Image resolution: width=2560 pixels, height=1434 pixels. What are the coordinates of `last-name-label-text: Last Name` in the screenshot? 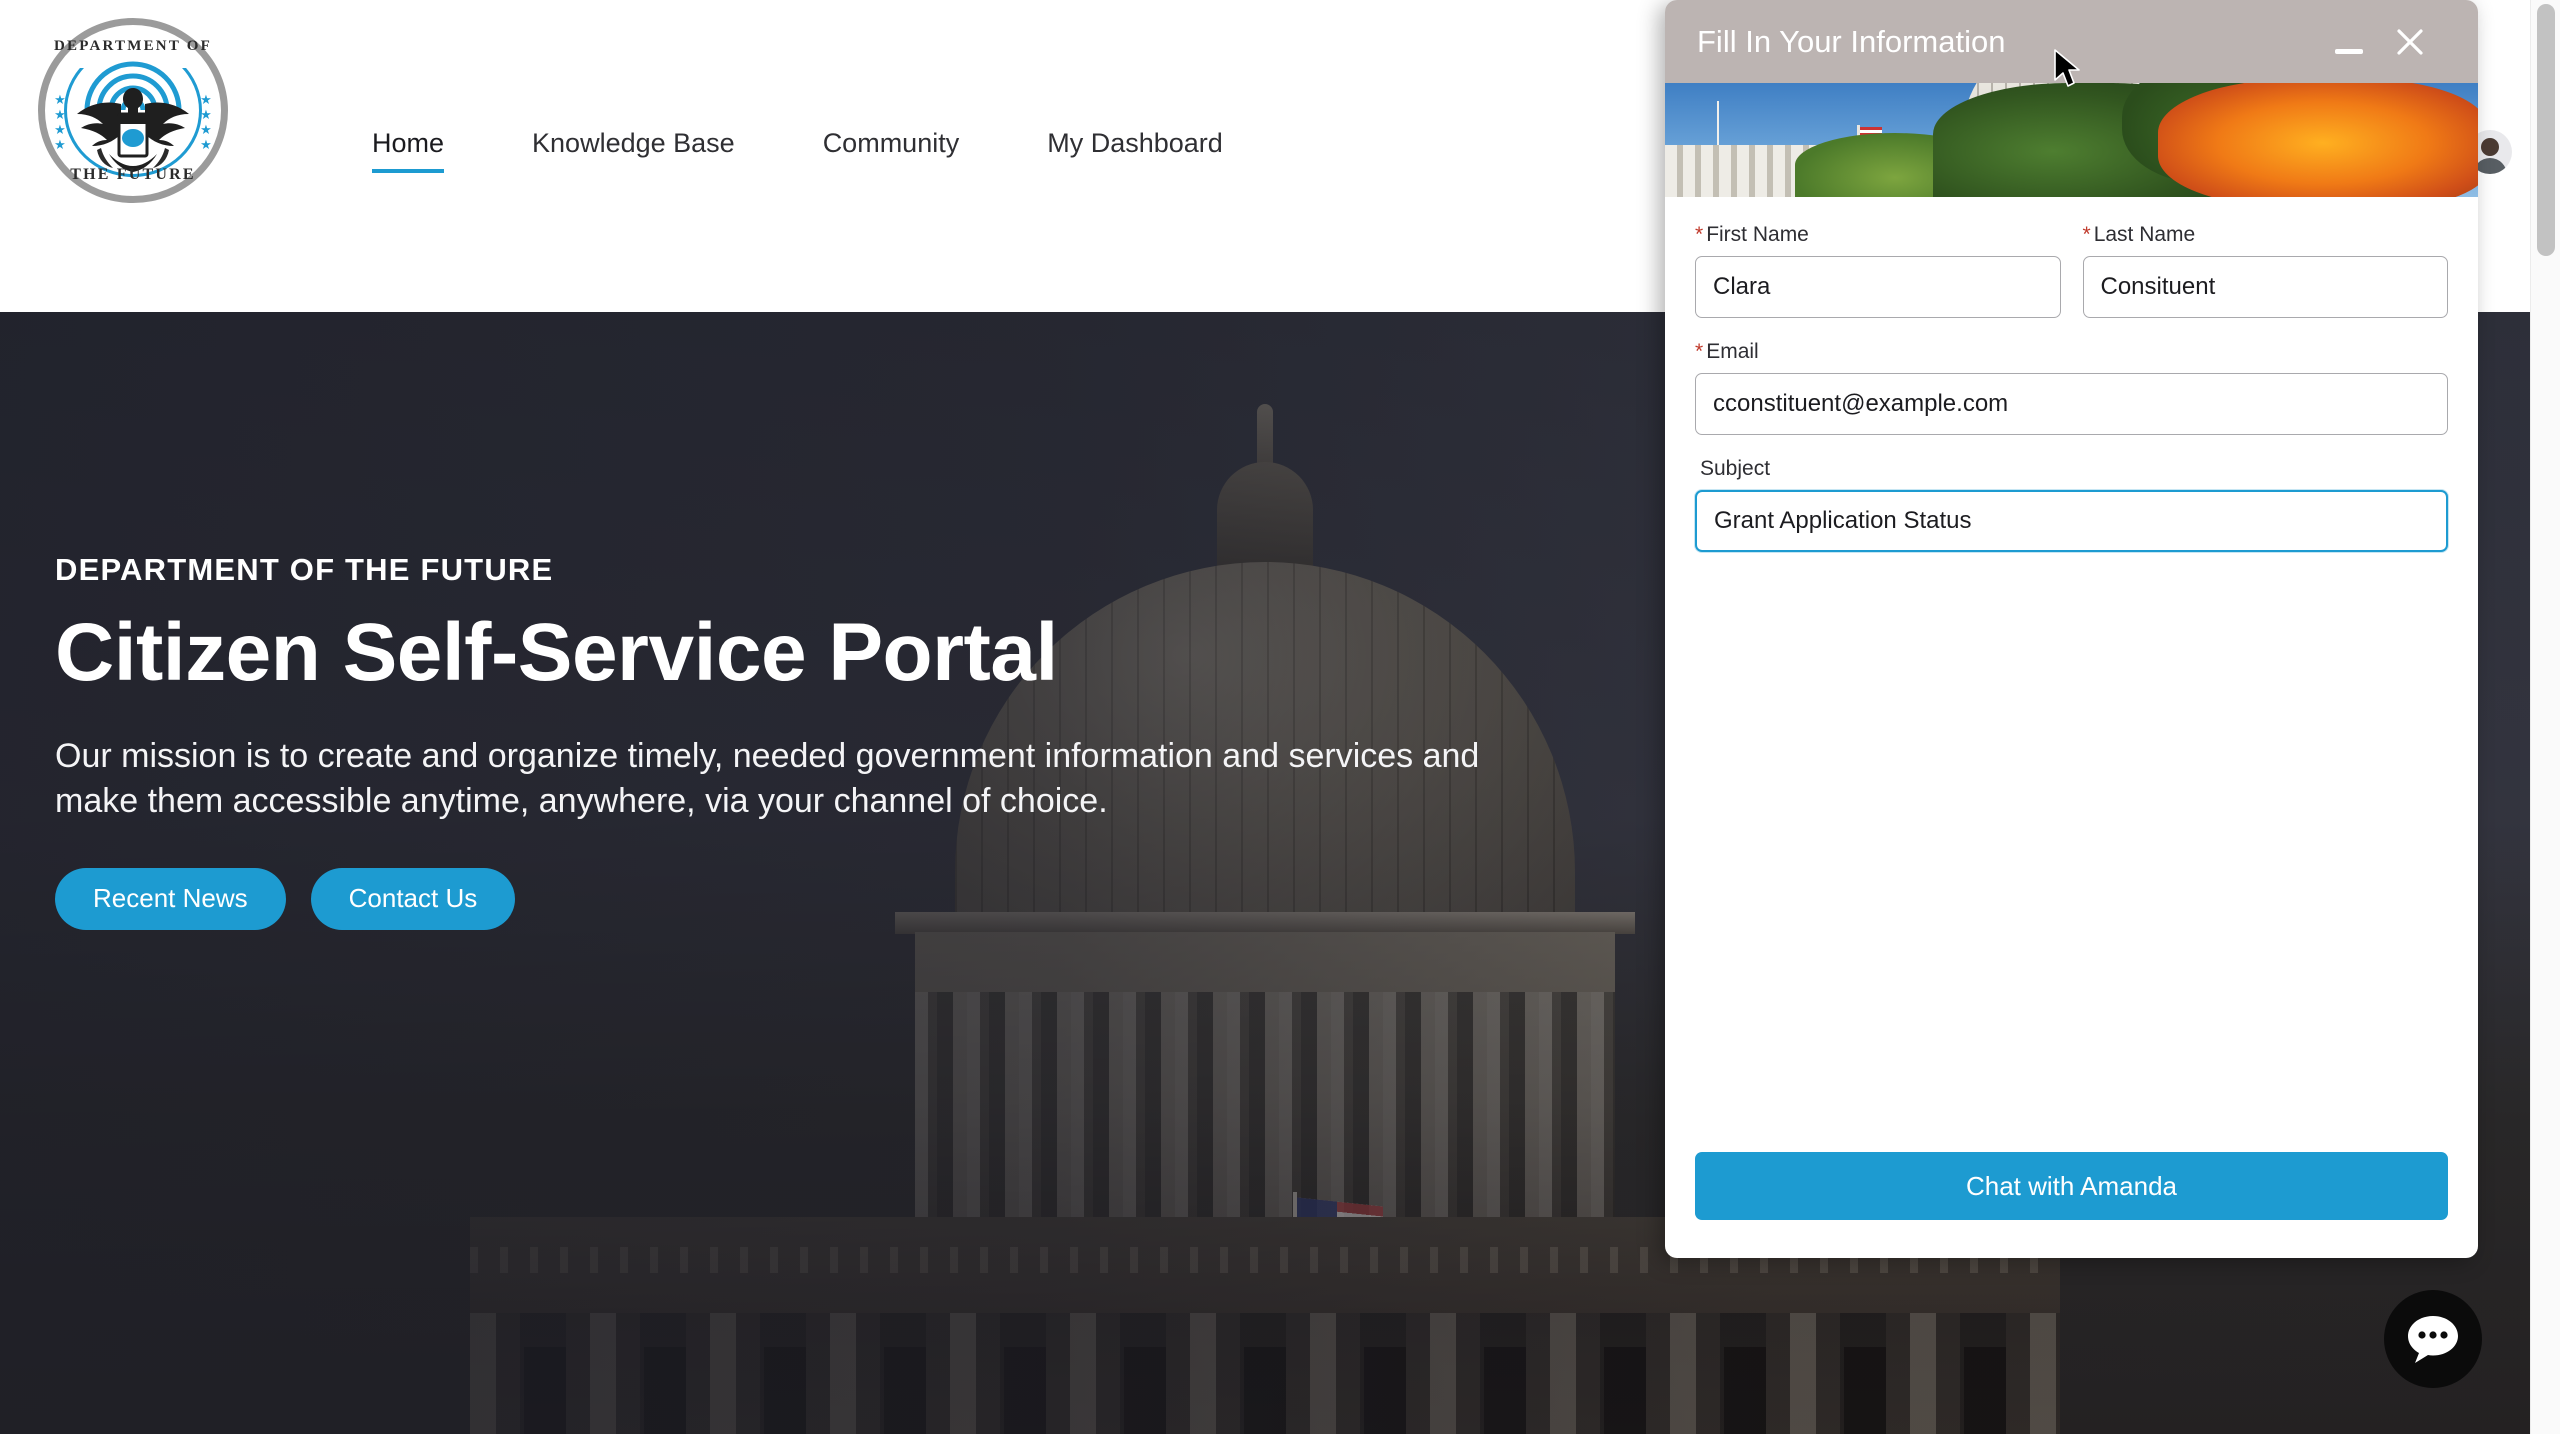 It's located at (2144, 234).